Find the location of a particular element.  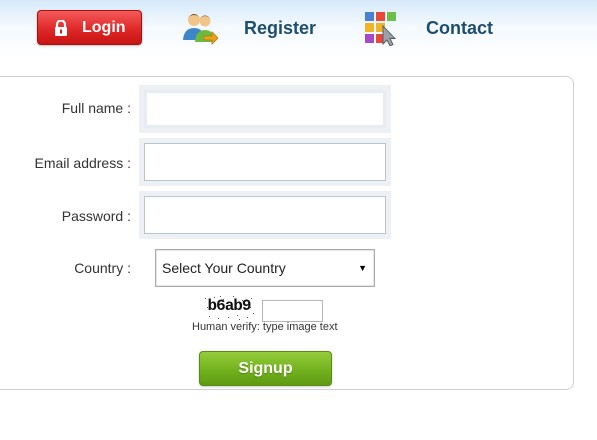

fullname-label: Full name : is located at coordinates (96, 108).